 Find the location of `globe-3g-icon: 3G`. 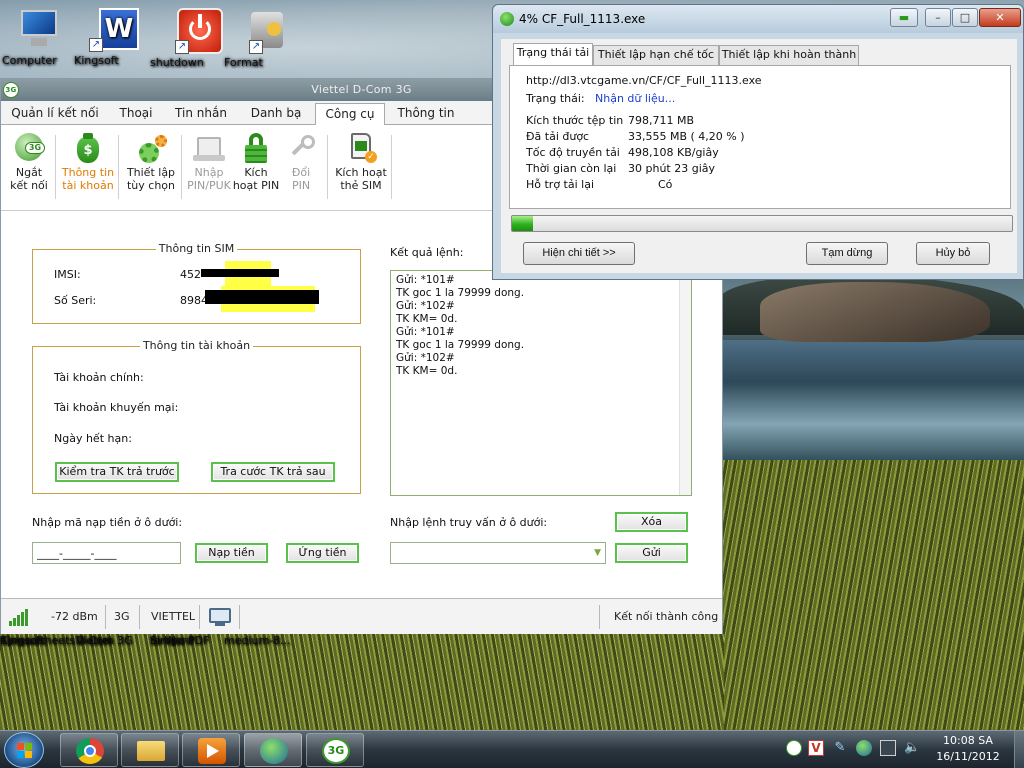

globe-3g-icon: 3G is located at coordinates (29, 148).